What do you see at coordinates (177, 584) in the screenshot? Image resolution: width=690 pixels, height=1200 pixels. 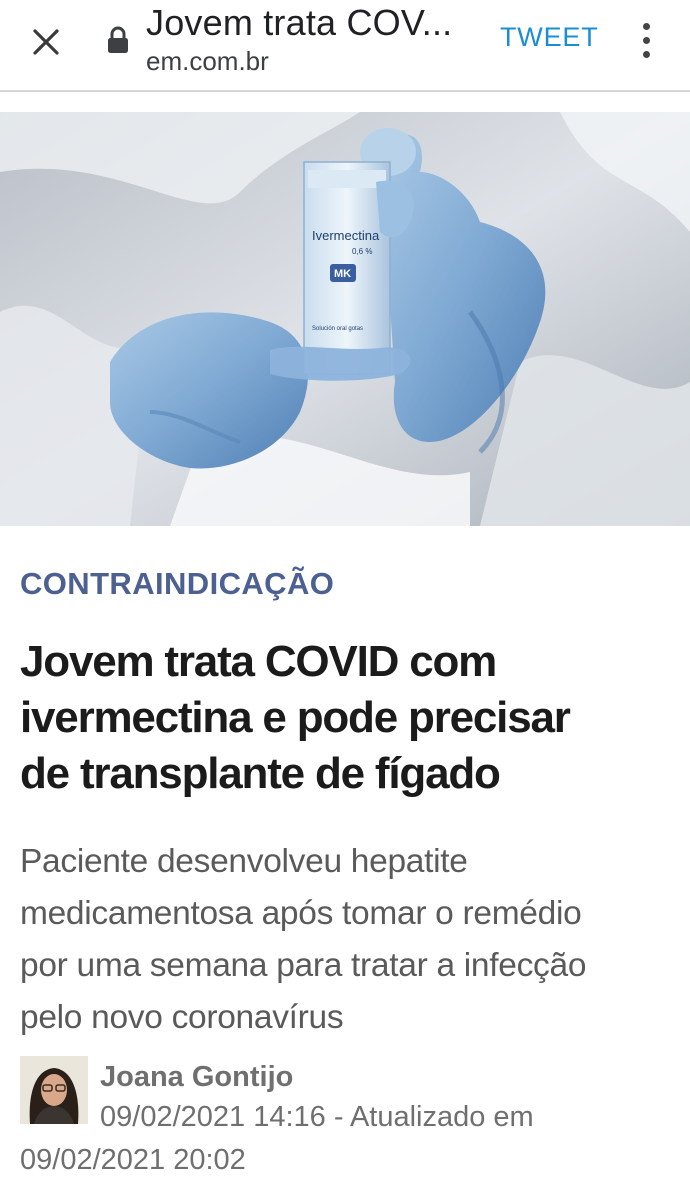 I see `article-kicker: CONTRAINDICAÇÃO` at bounding box center [177, 584].